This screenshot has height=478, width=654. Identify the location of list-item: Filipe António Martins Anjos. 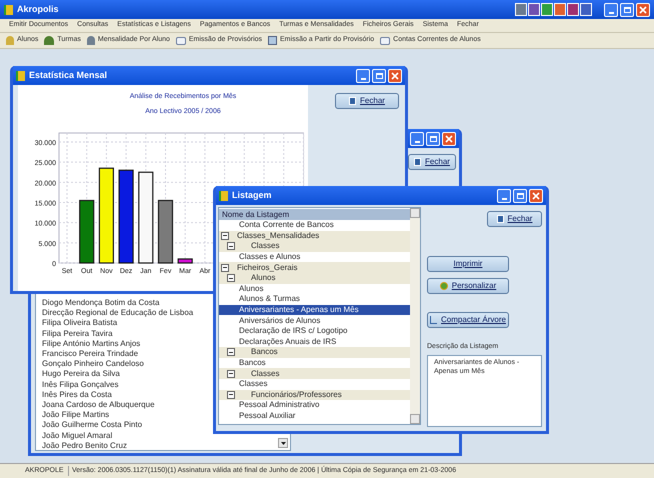
(91, 344).